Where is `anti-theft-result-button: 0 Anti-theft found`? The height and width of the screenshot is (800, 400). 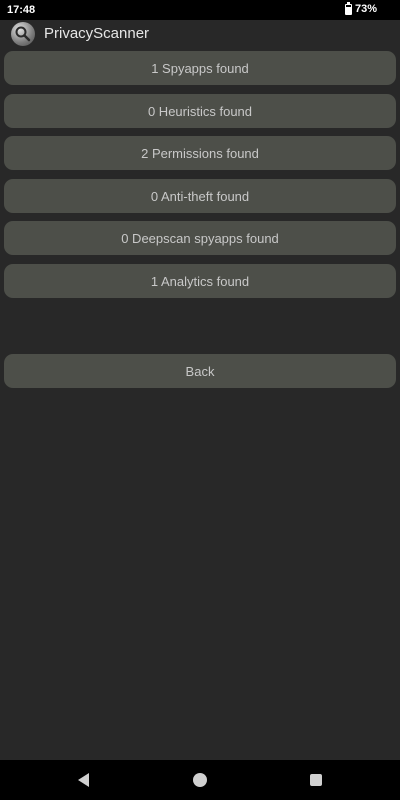
anti-theft-result-button: 0 Anti-theft found is located at coordinates (200, 196).